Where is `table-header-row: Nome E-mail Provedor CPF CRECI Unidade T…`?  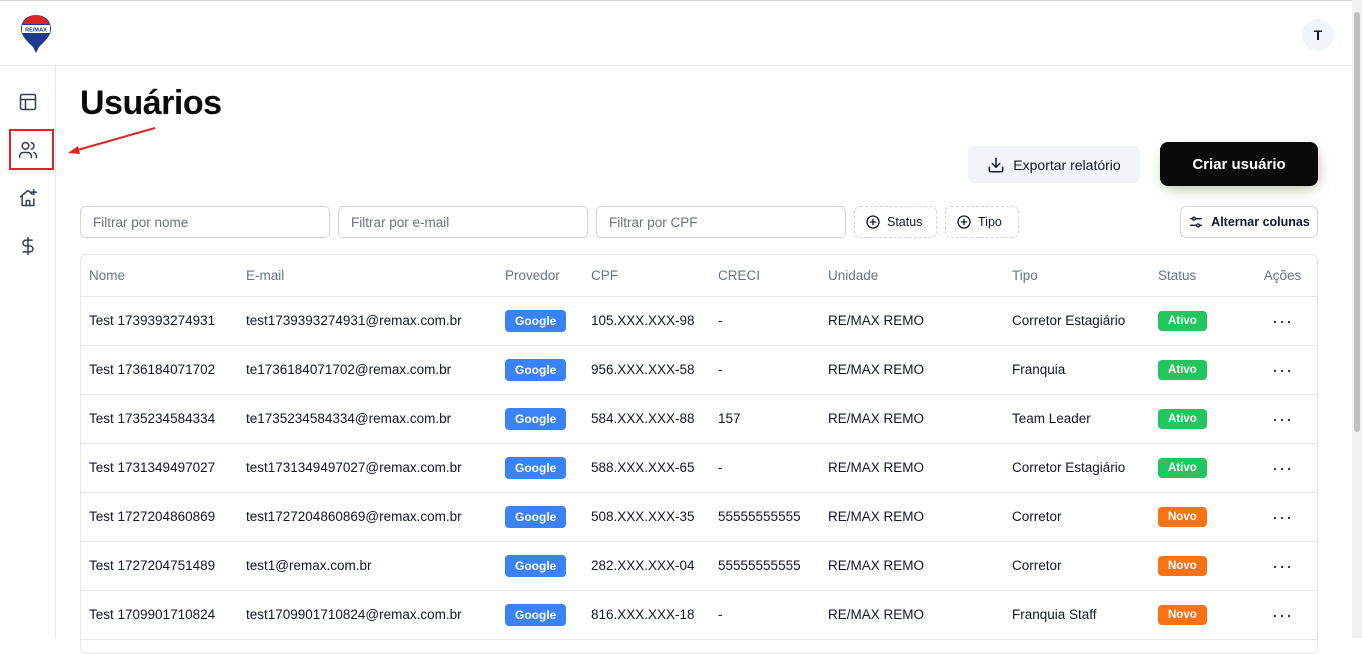 table-header-row: Nome E-mail Provedor CPF CRECI Unidade T… is located at coordinates (699, 276).